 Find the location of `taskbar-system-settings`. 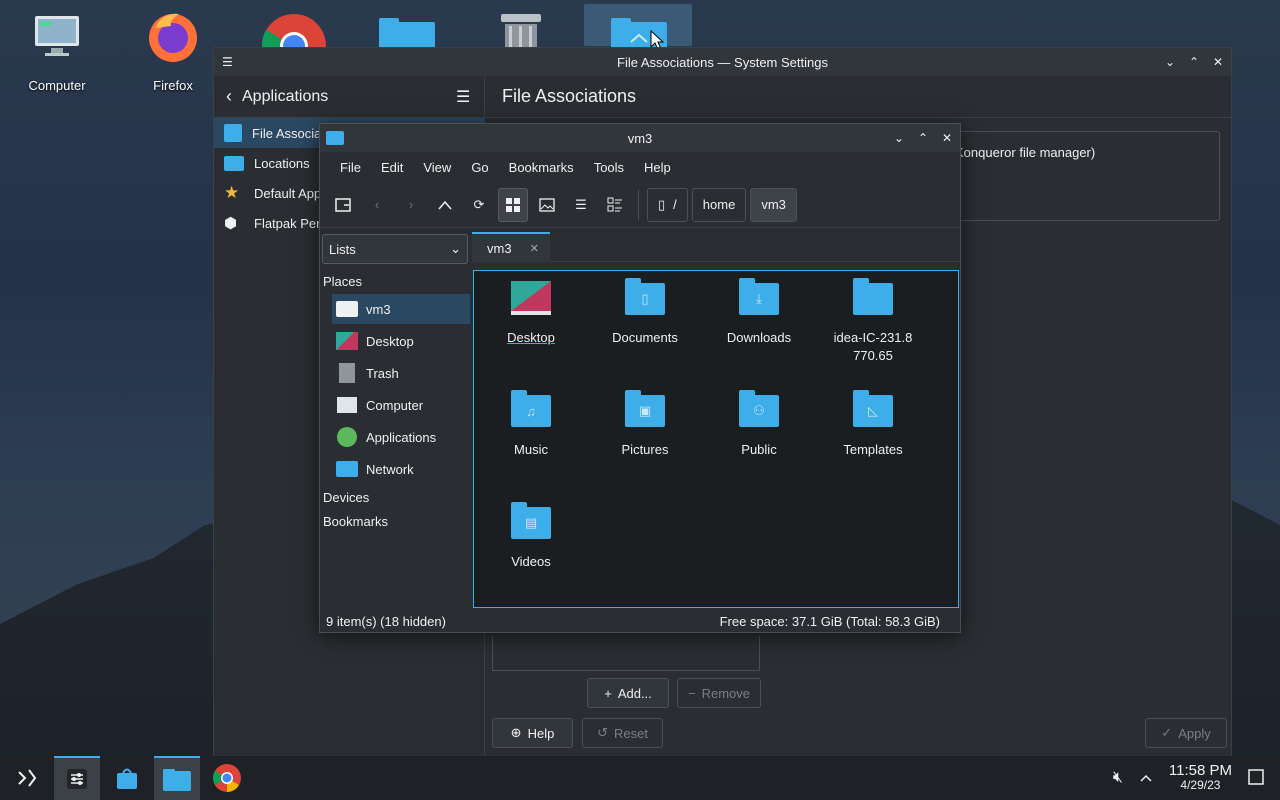

taskbar-system-settings is located at coordinates (77, 778).